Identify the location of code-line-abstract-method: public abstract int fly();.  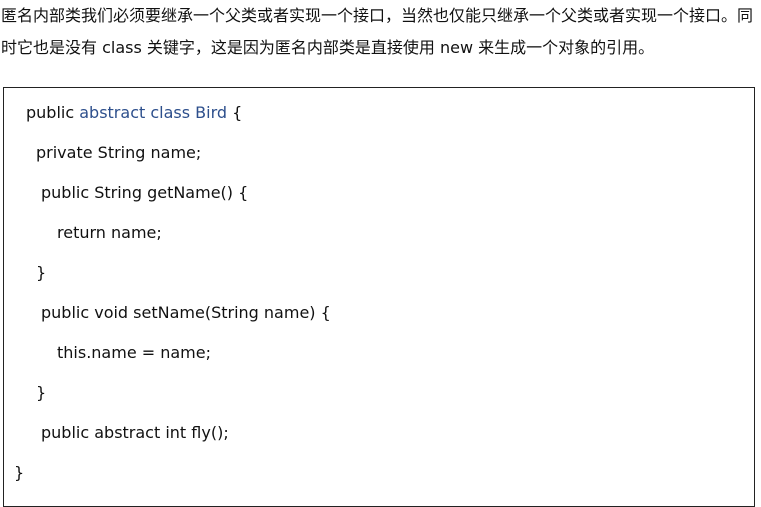
(135, 432).